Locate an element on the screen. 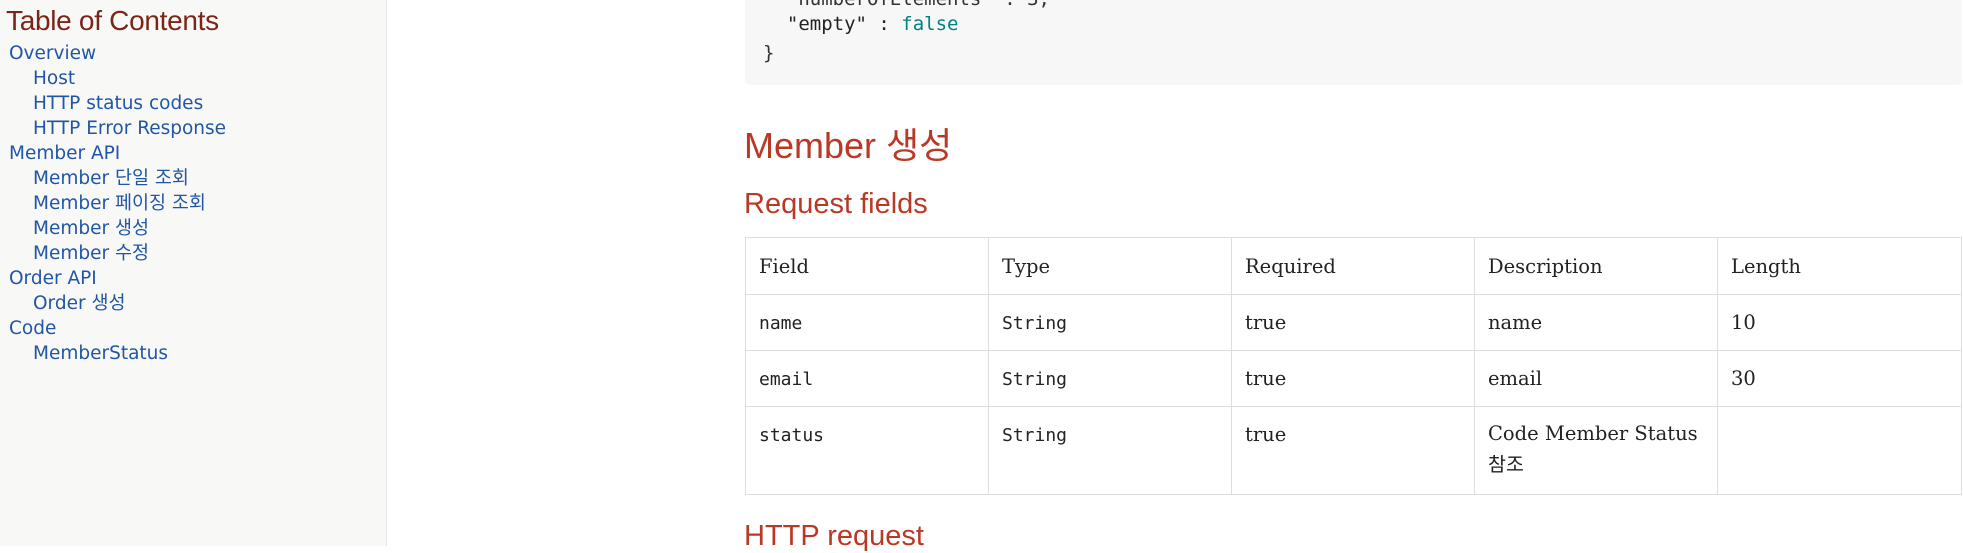 The width and height of the screenshot is (1963, 553). toc-item-member-paging: Member 페이징 조회 is located at coordinates (119, 204).